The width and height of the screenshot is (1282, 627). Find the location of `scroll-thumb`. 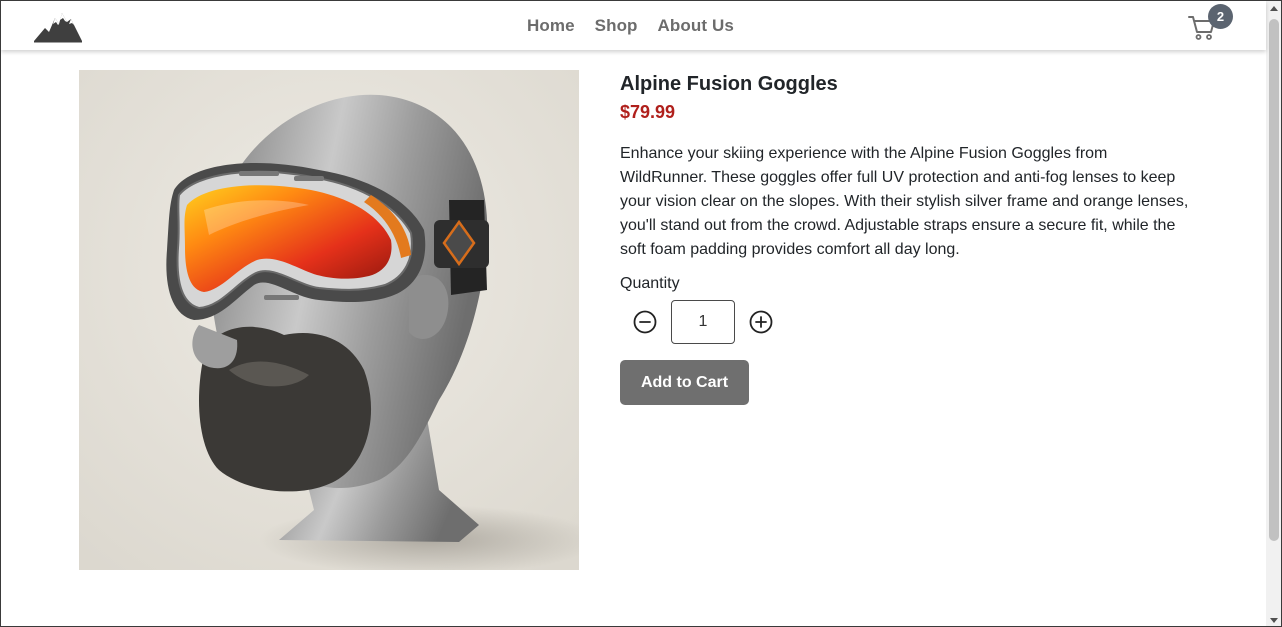

scroll-thumb is located at coordinates (1274, 280).